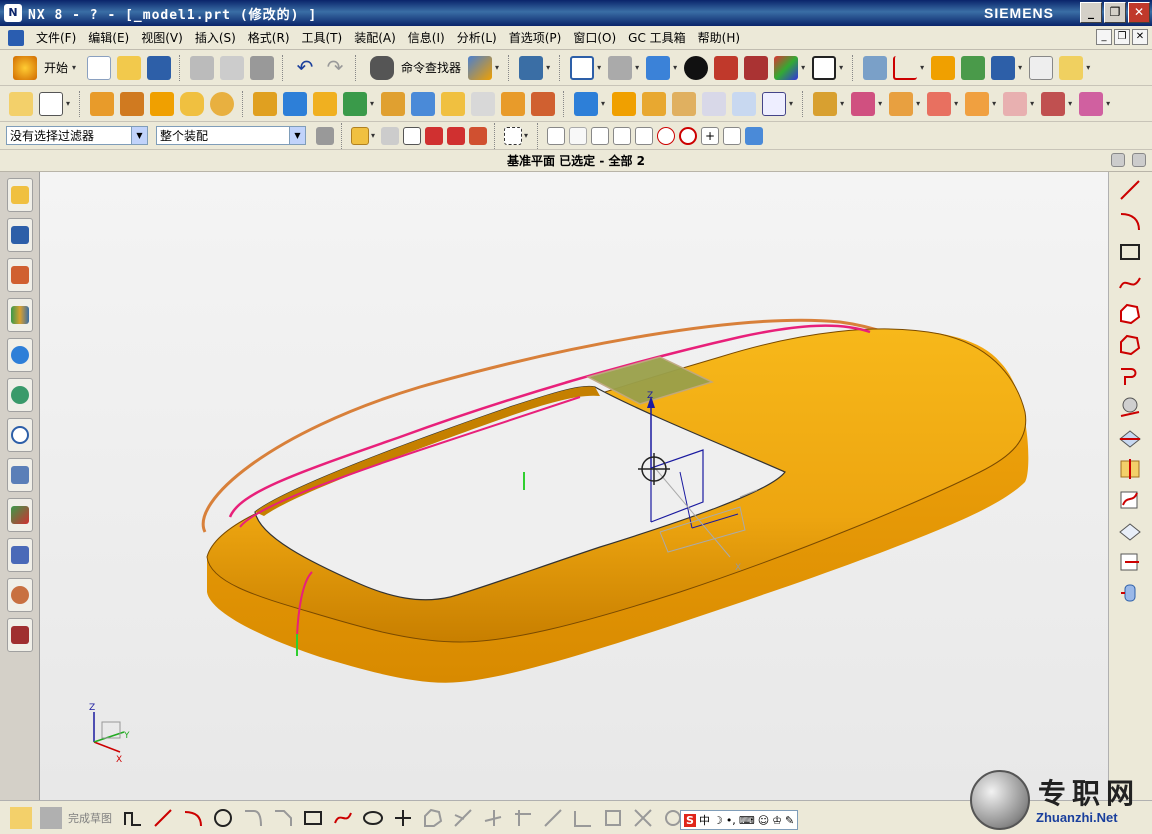 The image size is (1152, 834). Describe the element at coordinates (295, 103) in the screenshot. I see `boss-icon` at that location.